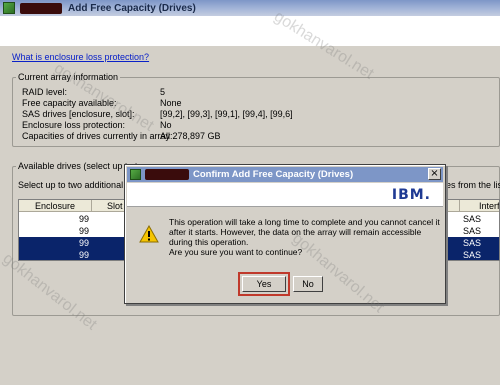 The width and height of the screenshot is (500, 385). What do you see at coordinates (411, 195) in the screenshot?
I see `ibm-logo: IBM.` at bounding box center [411, 195].